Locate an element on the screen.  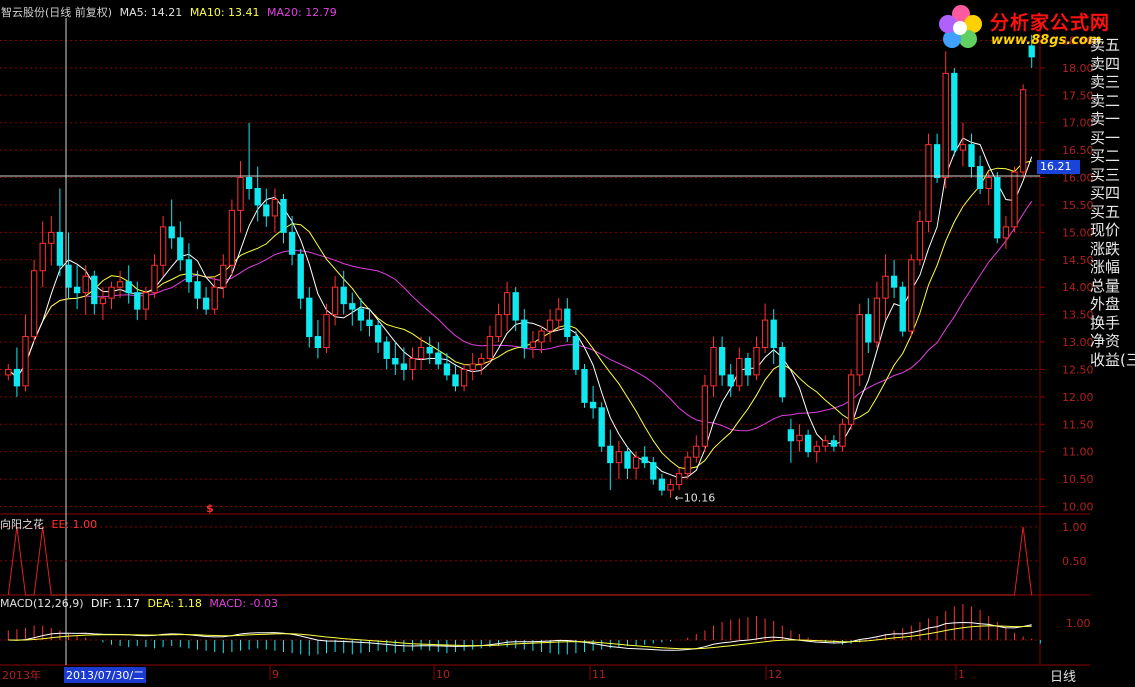
quote-panel-item: 卖四 is located at coordinates (1105, 63).